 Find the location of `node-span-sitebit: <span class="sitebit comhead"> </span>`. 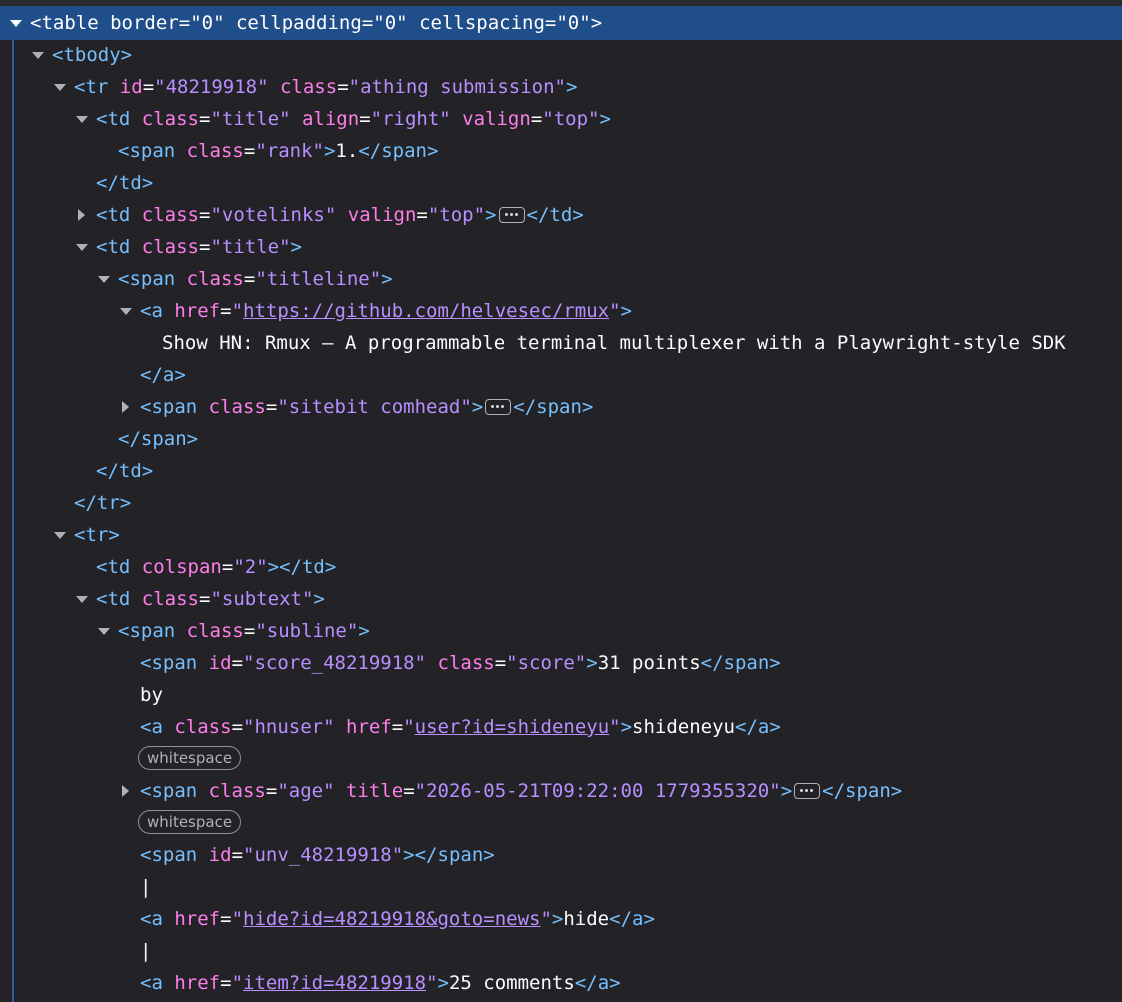

node-span-sitebit: <span class="sitebit comhead"> </span> is located at coordinates (561, 407).